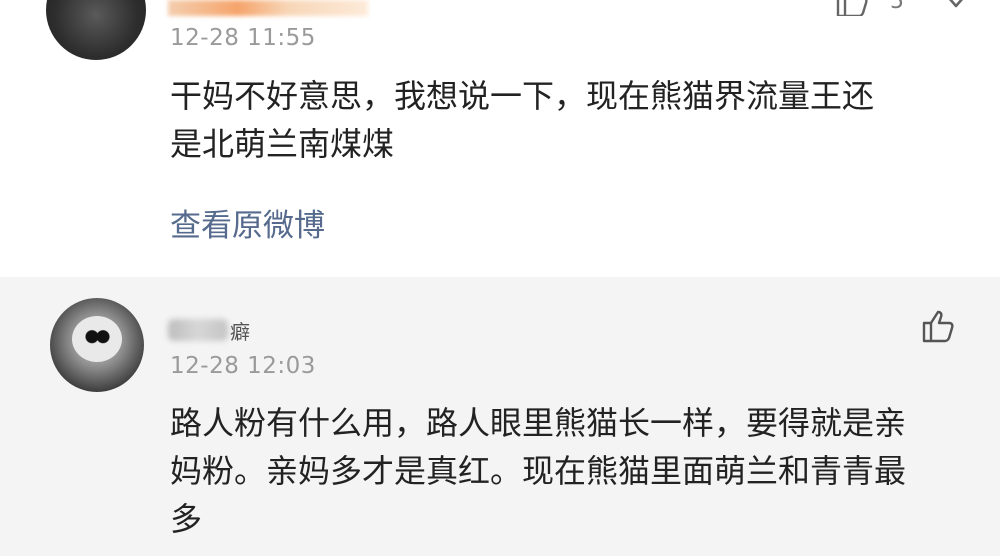 This screenshot has width=1000, height=556. I want to click on comment-text-line: 妈粉。亲妈多才是真红。现在熊猫里面萌兰和青青最, so click(538, 471).